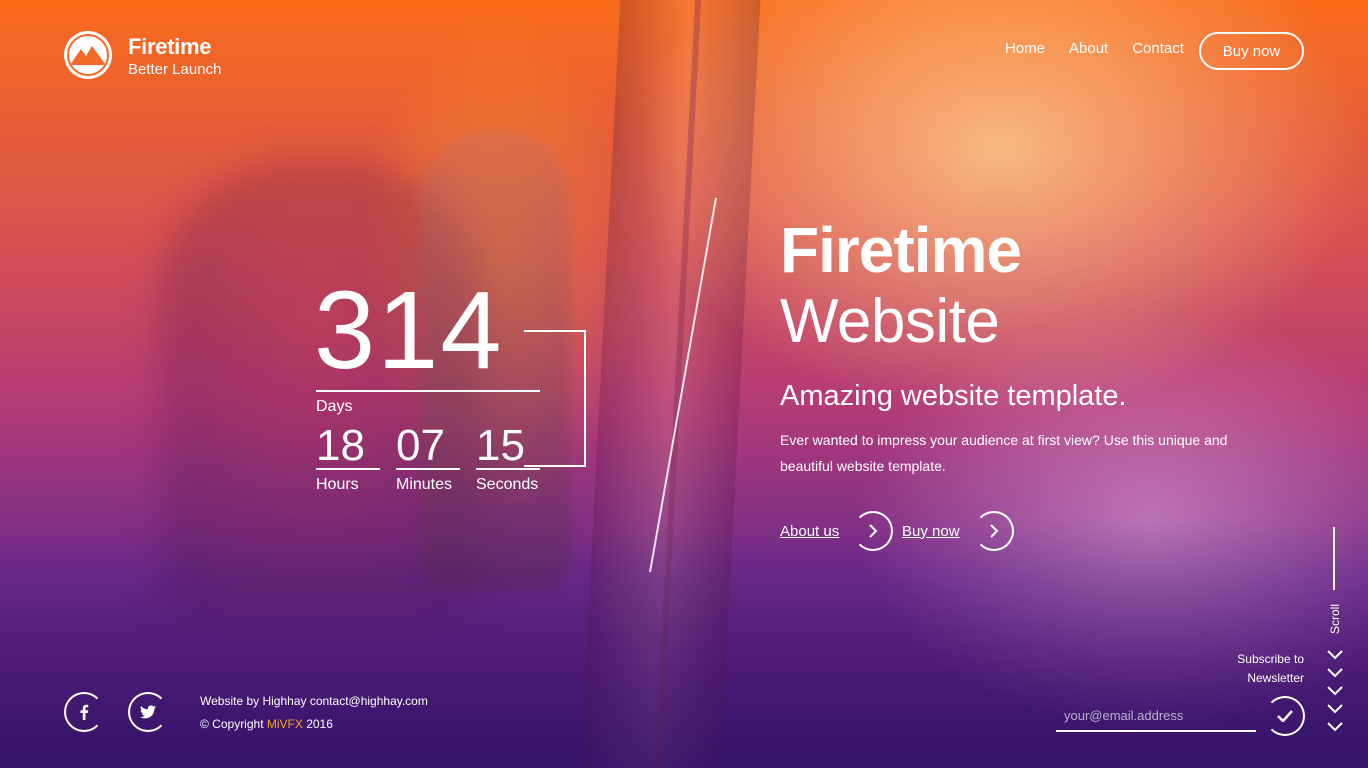 Image resolution: width=1368 pixels, height=768 pixels. I want to click on footer-credit: Website by Highhay contact@highhay.com, so click(314, 701).